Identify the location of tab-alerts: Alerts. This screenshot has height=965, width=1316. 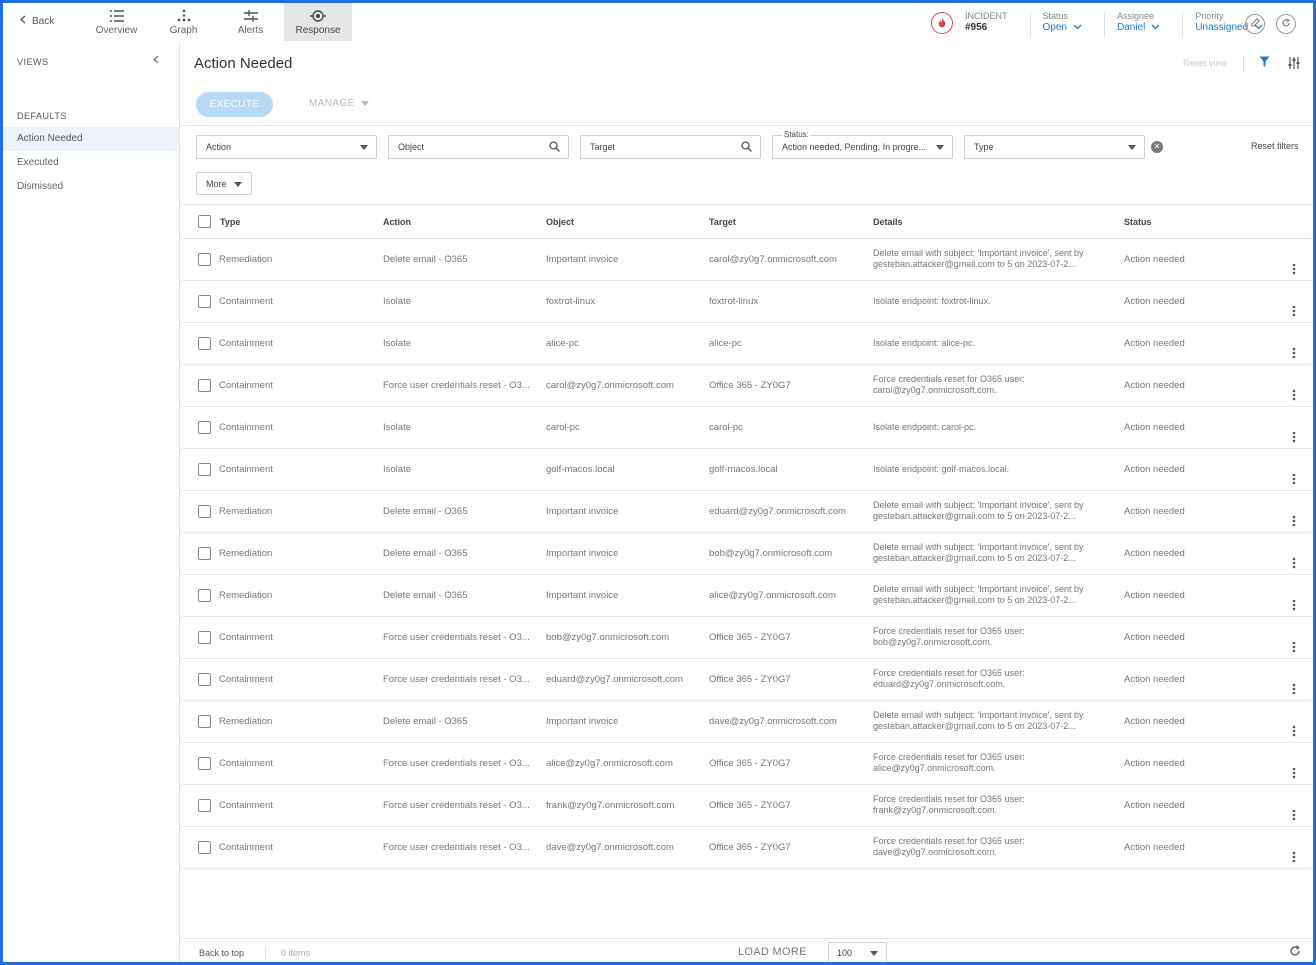
(250, 22).